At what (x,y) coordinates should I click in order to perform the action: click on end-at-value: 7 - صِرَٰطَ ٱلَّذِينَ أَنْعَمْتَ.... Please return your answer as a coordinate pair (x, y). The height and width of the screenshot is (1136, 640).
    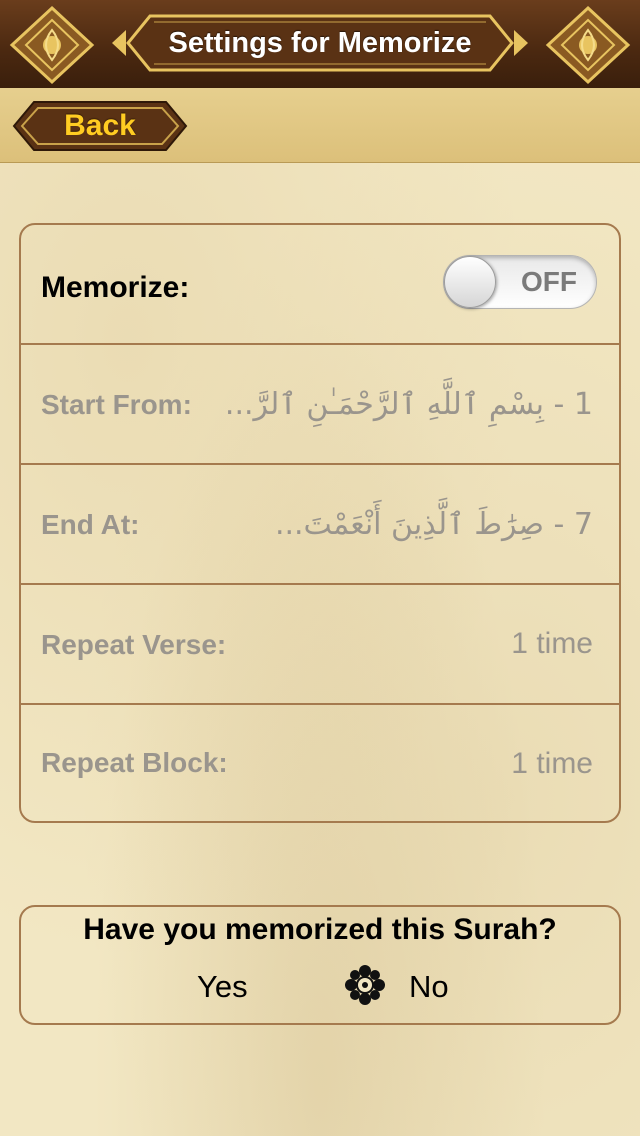
    Looking at the image, I should click on (433, 524).